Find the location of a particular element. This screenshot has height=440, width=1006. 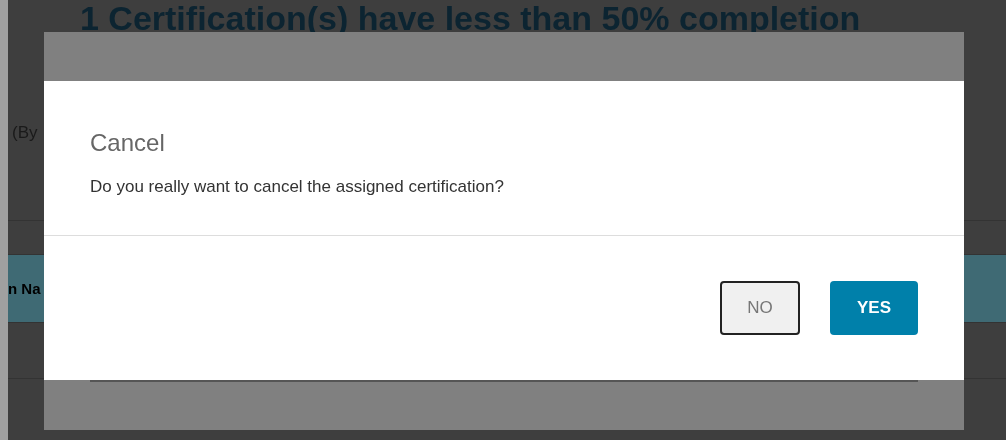

dialog-title: Cancel is located at coordinates (128, 143).